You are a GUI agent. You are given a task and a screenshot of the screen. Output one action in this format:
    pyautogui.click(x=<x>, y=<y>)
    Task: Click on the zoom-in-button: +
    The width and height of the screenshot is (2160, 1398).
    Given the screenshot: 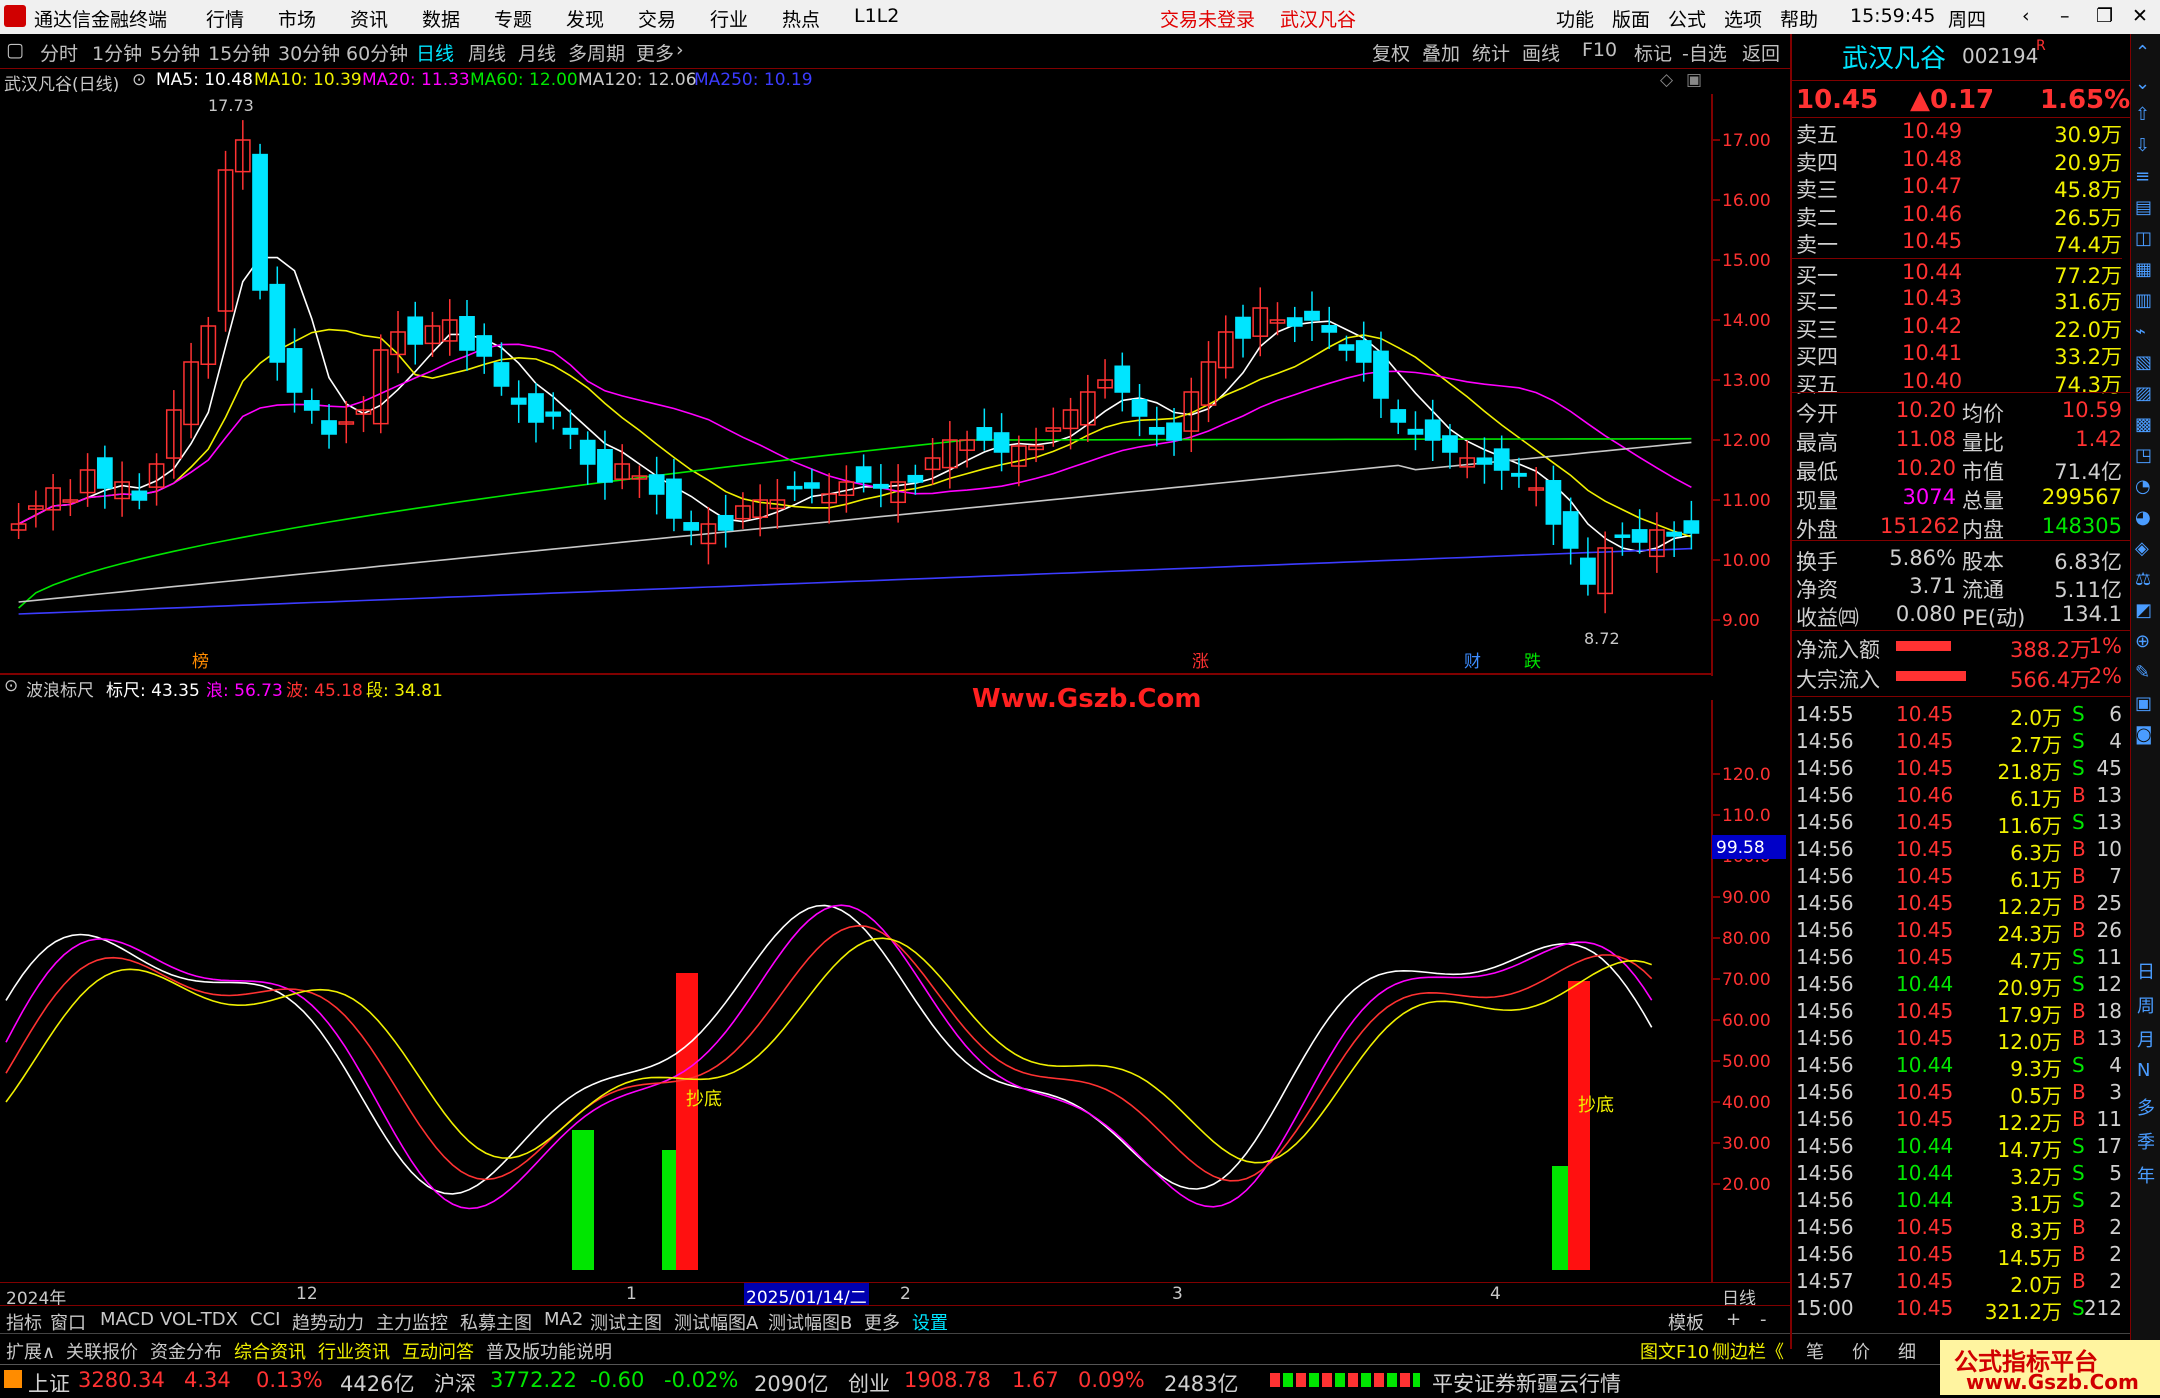 What is the action you would take?
    pyautogui.click(x=1733, y=1319)
    